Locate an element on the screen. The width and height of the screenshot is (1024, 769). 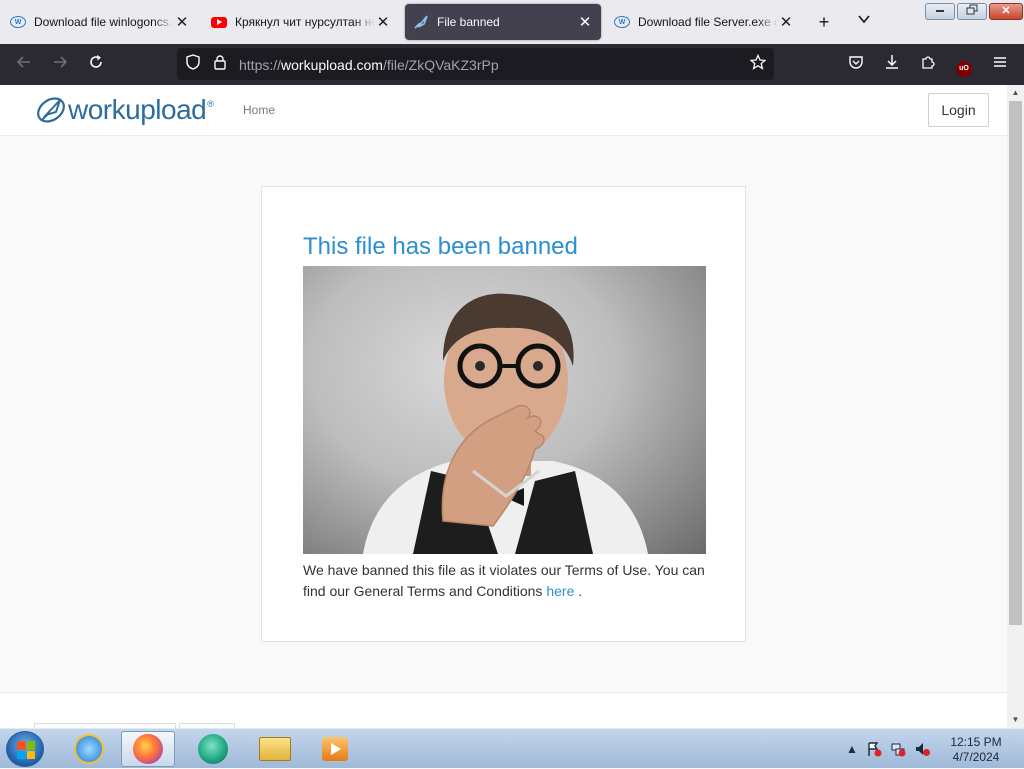
ublock-origin-button: uO is located at coordinates (964, 65).